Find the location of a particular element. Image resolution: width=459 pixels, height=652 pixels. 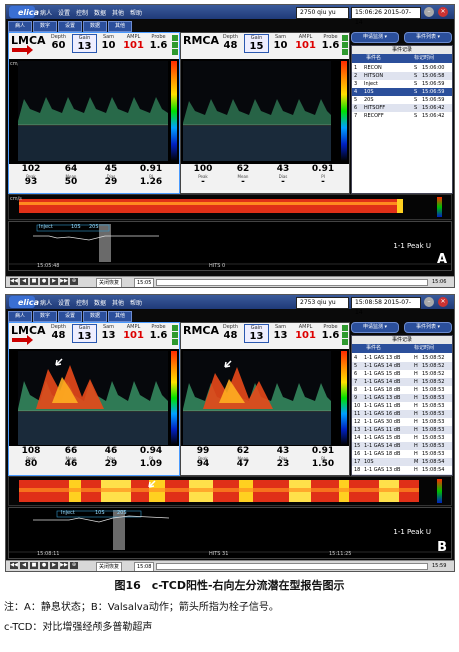

event-row: 9 1-1 GAS 13 dB H 15:08:53 is located at coordinates (402, 398).